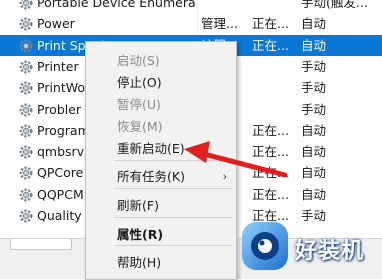 This screenshot has height=280, width=382. I want to click on menu-item-label: 帮助(H), so click(139, 262).